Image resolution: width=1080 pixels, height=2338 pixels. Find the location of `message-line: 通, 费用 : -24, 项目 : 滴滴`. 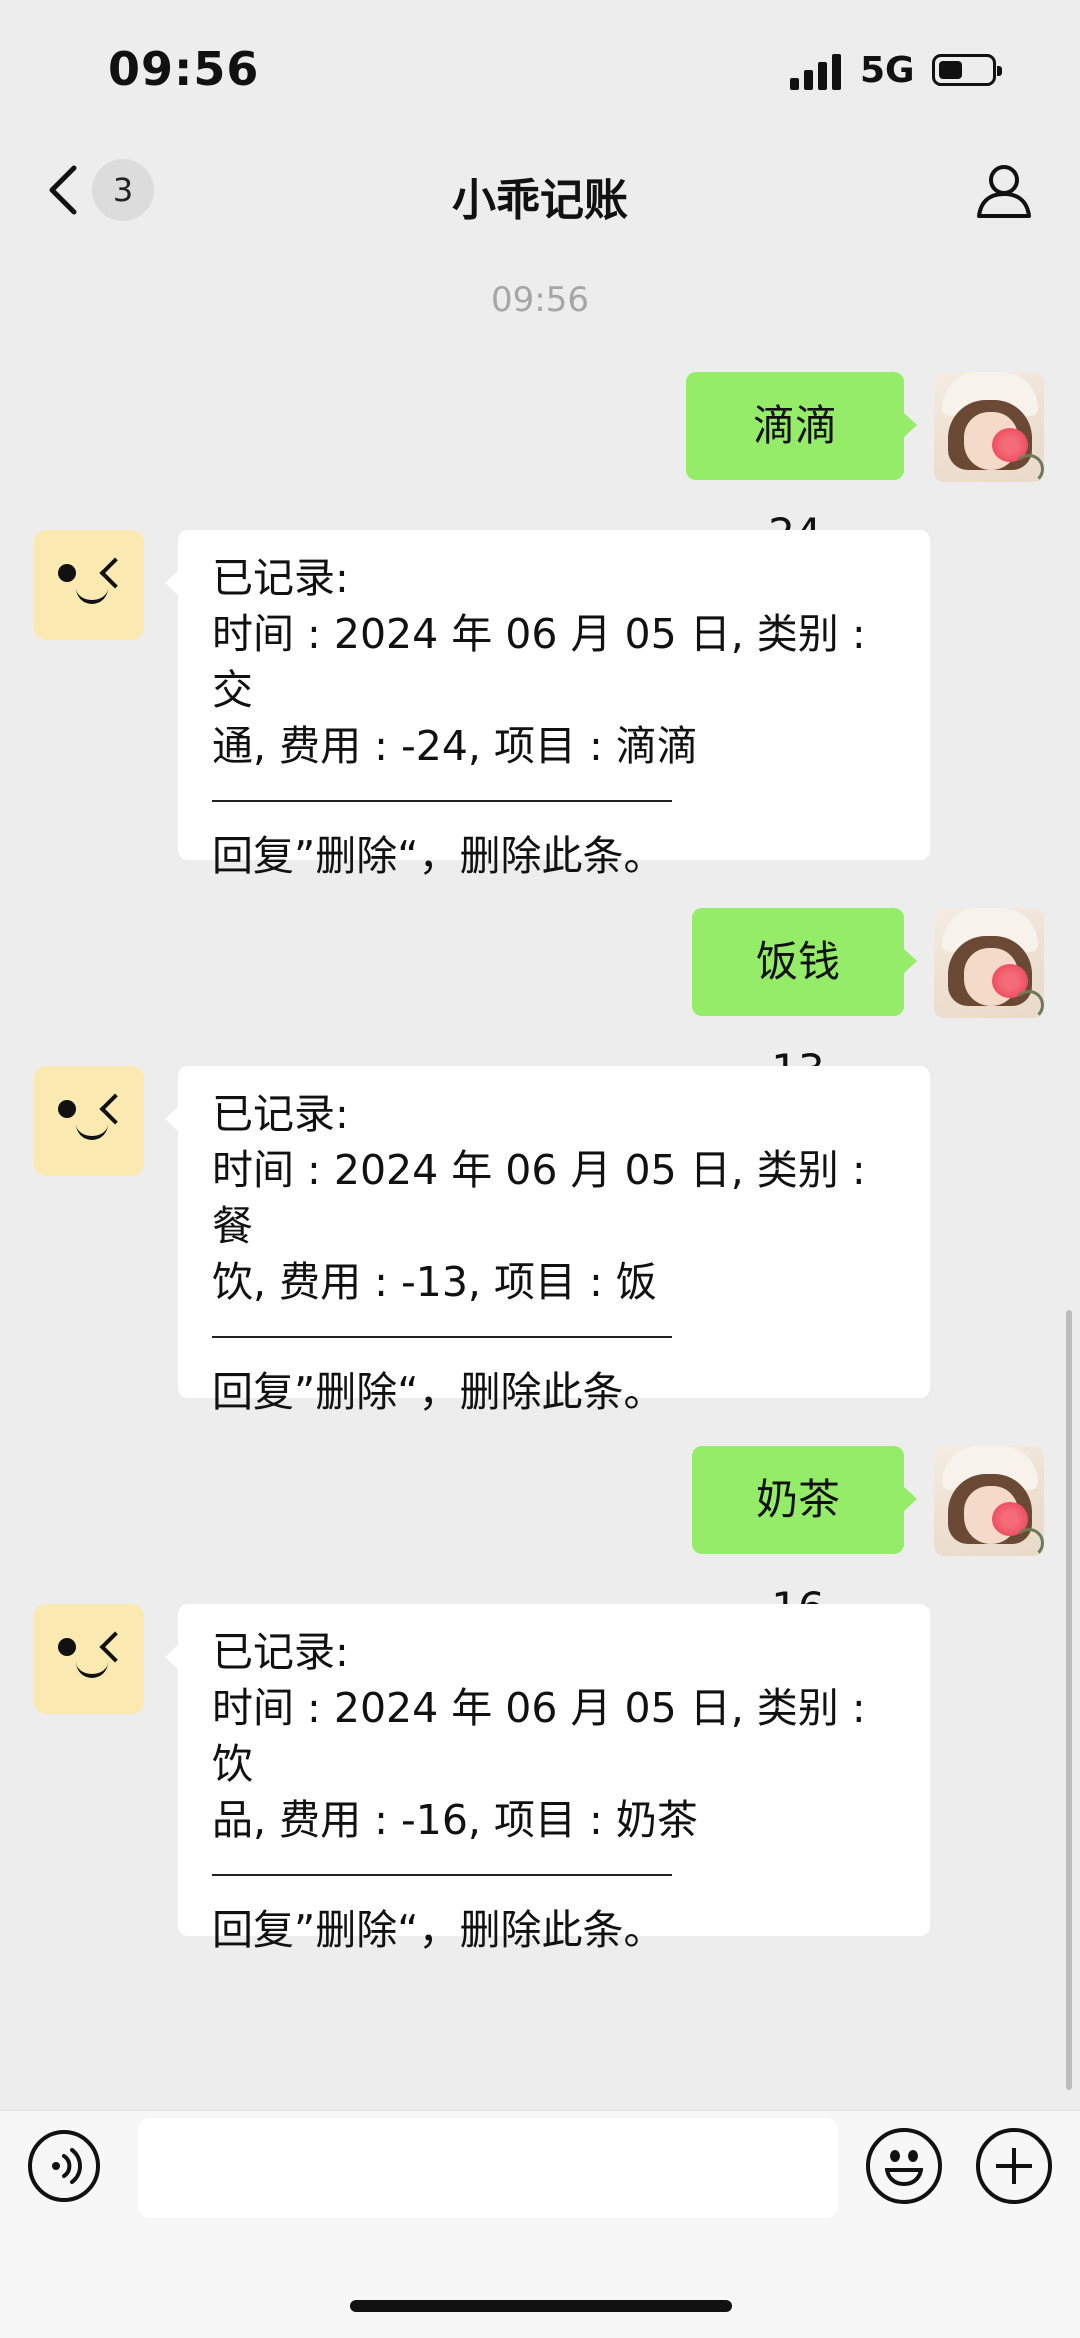

message-line: 通, 费用 : -24, 项目 : 滴滴 is located at coordinates (455, 746).